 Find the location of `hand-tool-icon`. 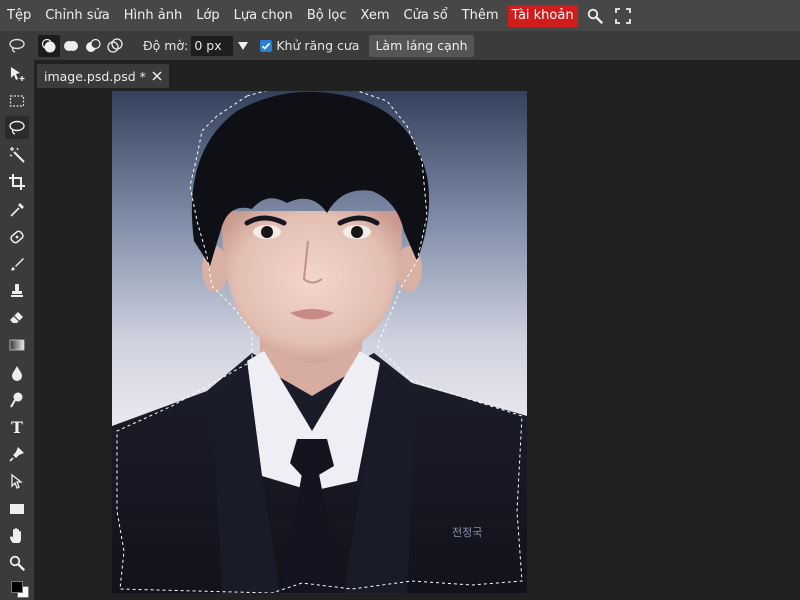

hand-tool-icon is located at coordinates (17, 535).